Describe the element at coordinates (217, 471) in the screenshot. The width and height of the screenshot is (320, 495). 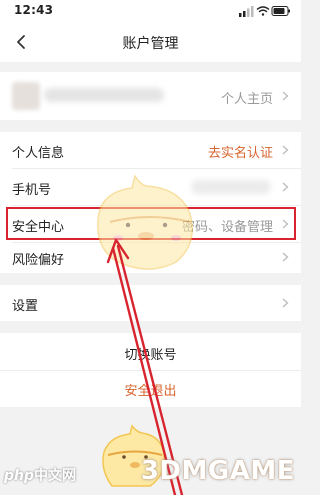
I see `watermark-3dmgame: 3DMGAME` at that location.